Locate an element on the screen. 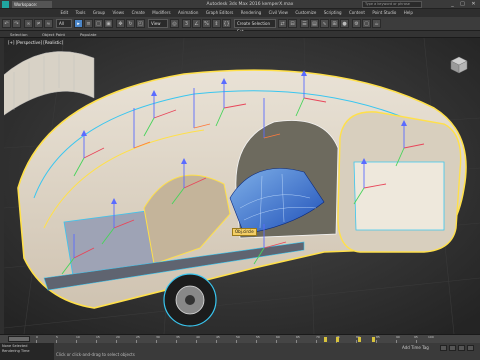 This screenshot has height=360, width=480. add-time-tag-button: Add Time Tag is located at coordinates (415, 347).